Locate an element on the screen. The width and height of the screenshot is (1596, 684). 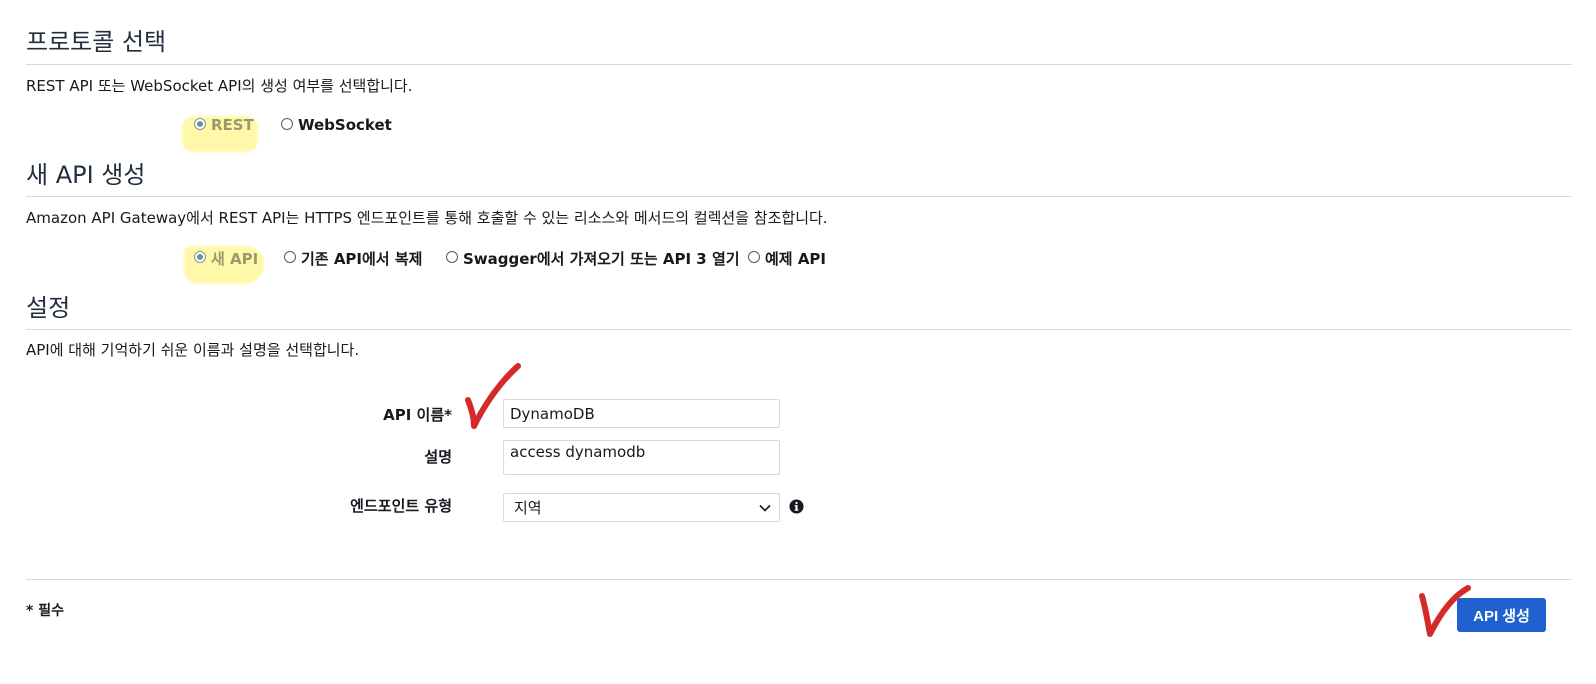
radio-clone-api: 기존 API에서 복제 is located at coordinates (353, 258).